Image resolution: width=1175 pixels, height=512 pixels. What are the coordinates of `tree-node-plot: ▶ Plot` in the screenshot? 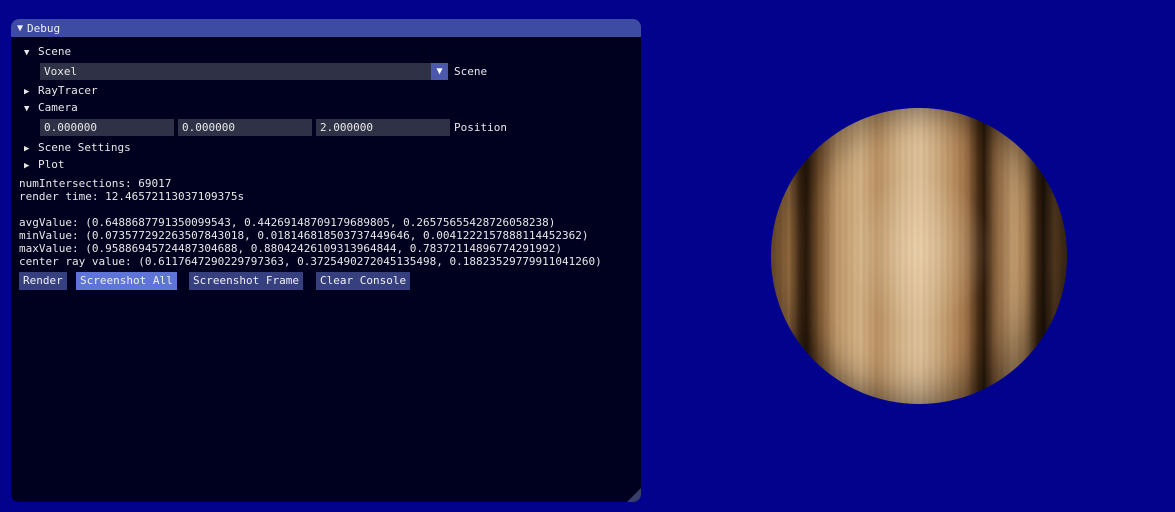 It's located at (44, 165).